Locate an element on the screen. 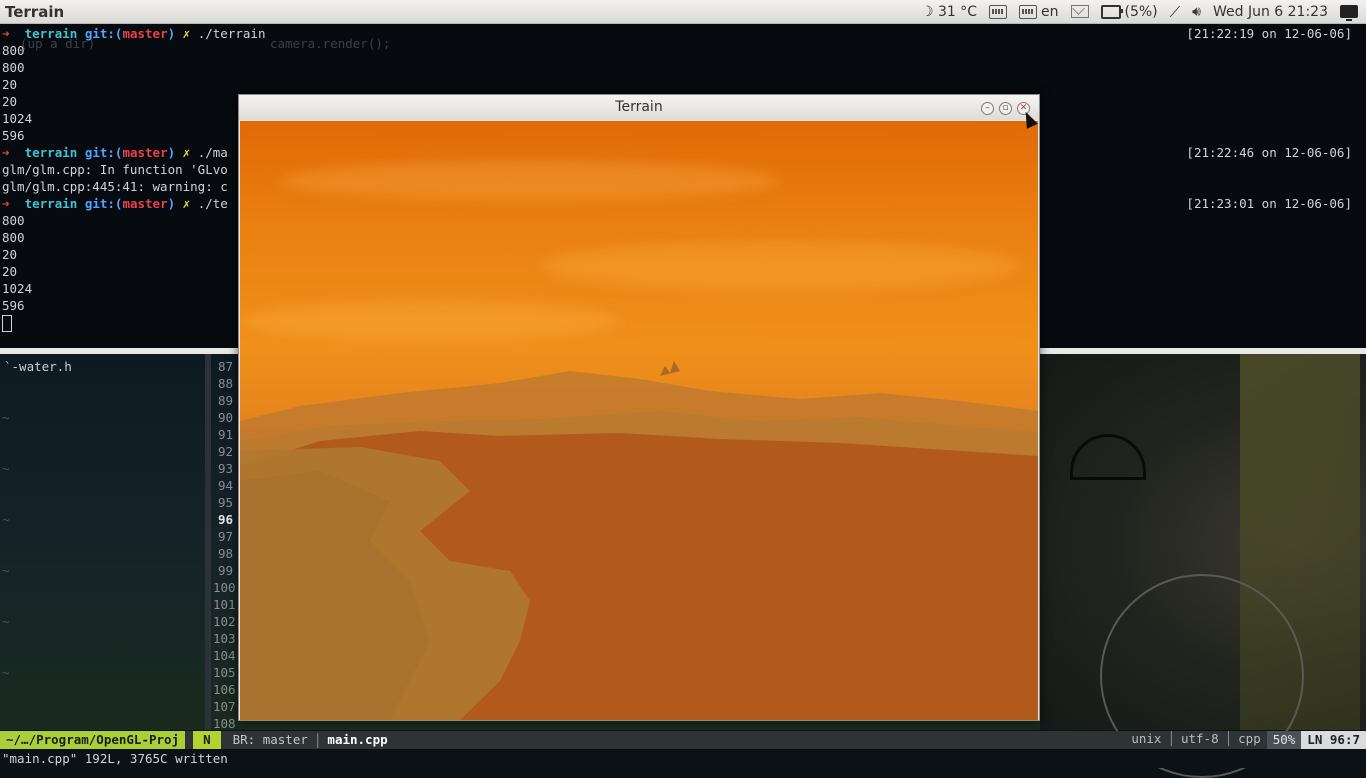 The width and height of the screenshot is (1366, 778). line-number: 88 is located at coordinates (225, 383).